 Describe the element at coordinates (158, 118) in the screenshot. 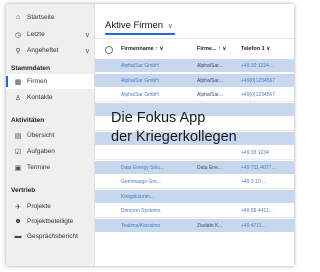

I see `overlay-line-1: Die Fokus App` at that location.